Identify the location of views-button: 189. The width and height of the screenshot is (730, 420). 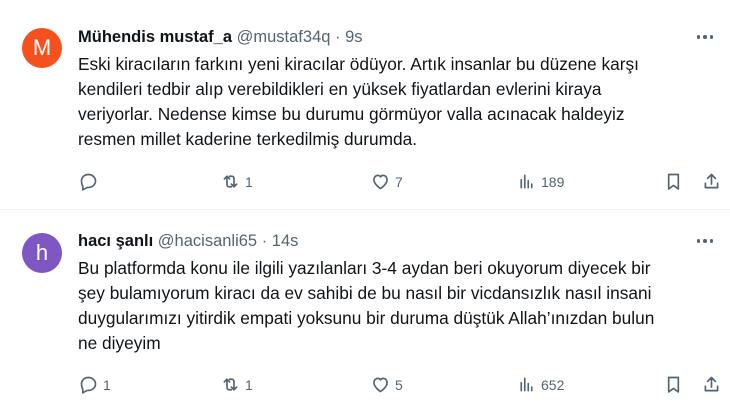
(540, 181).